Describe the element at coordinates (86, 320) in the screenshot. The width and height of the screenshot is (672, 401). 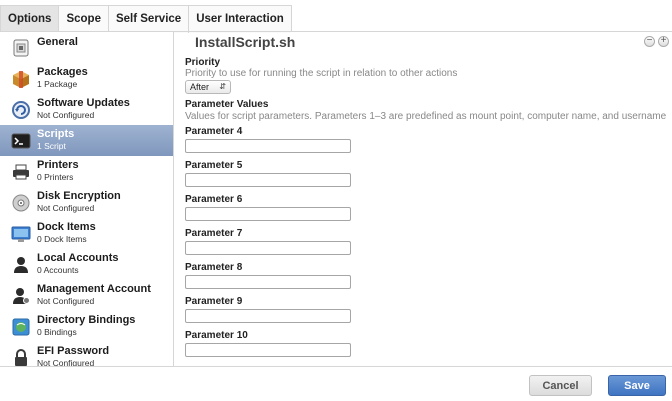
I see `sidebar-item-label: Directory Bindings` at that location.